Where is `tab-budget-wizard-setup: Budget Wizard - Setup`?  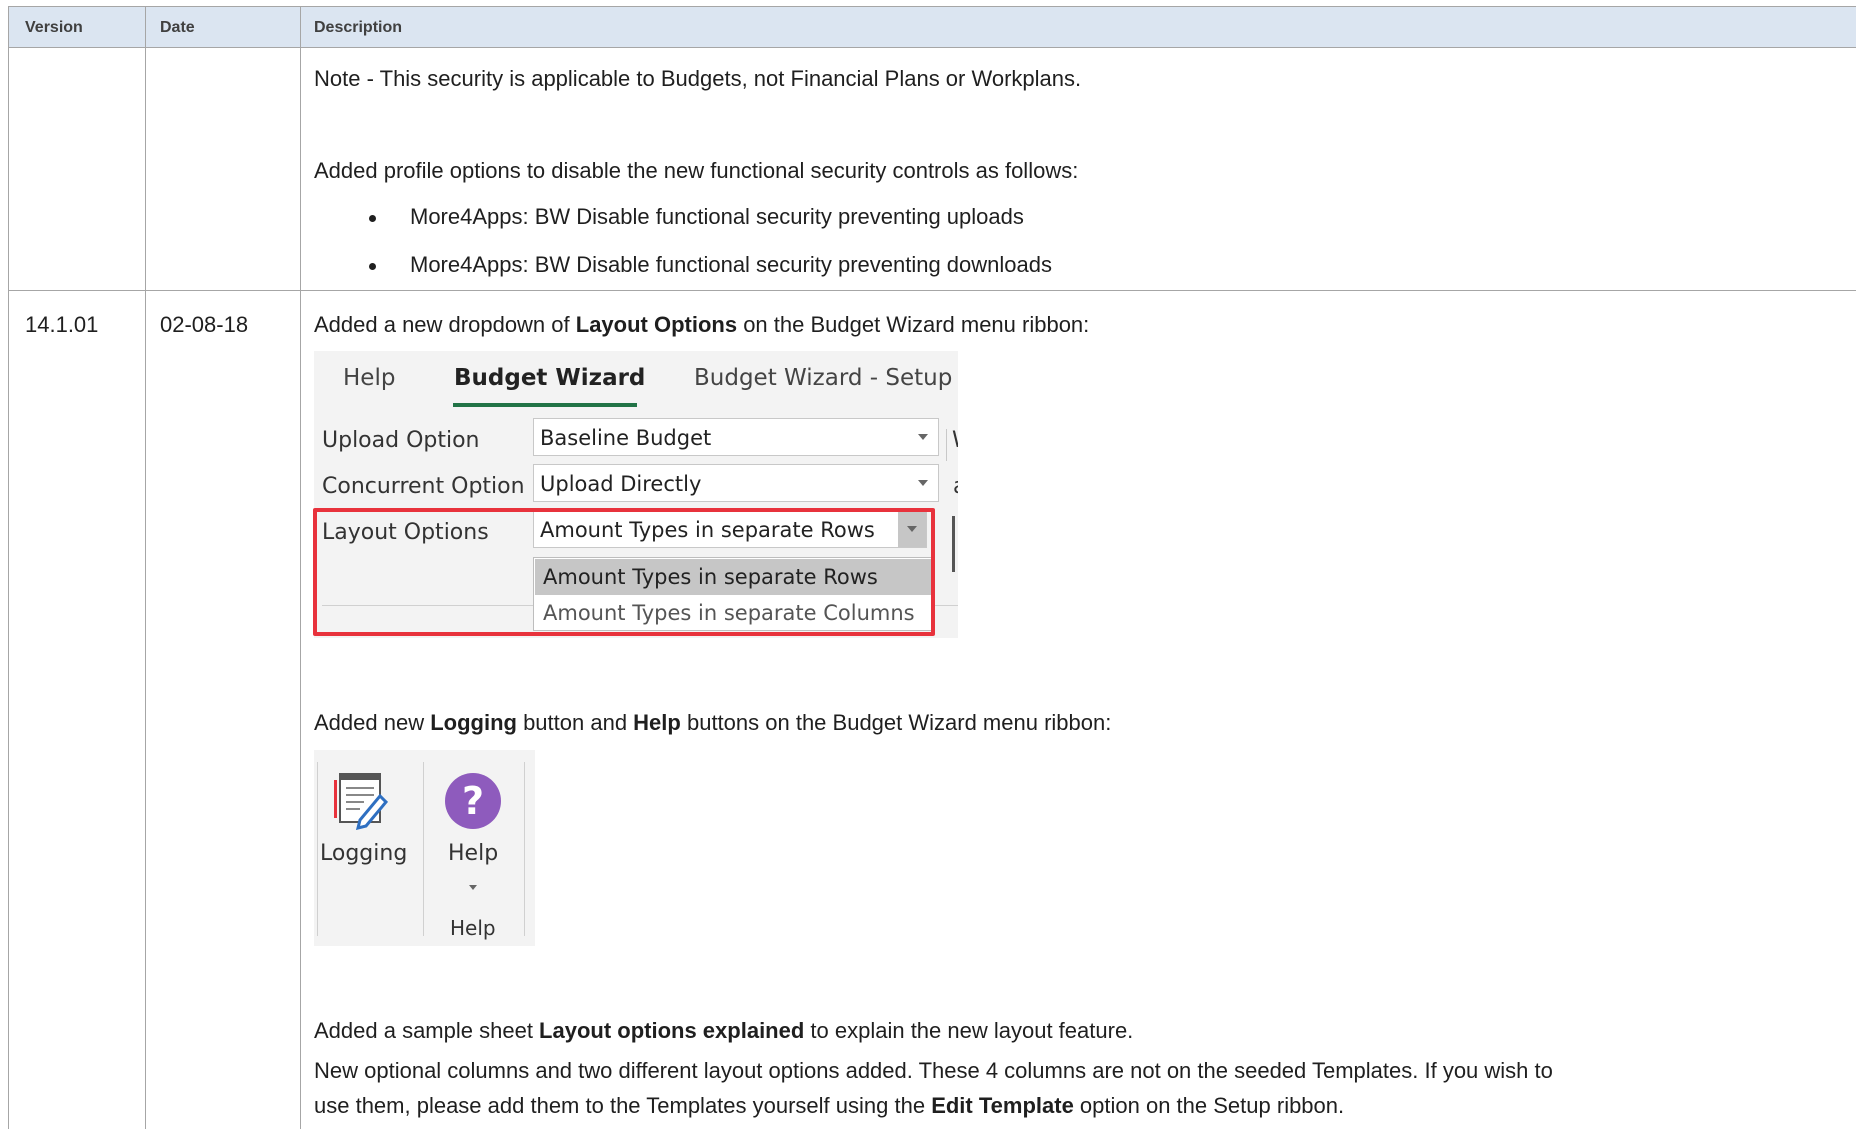 tab-budget-wizard-setup: Budget Wizard - Setup is located at coordinates (823, 378).